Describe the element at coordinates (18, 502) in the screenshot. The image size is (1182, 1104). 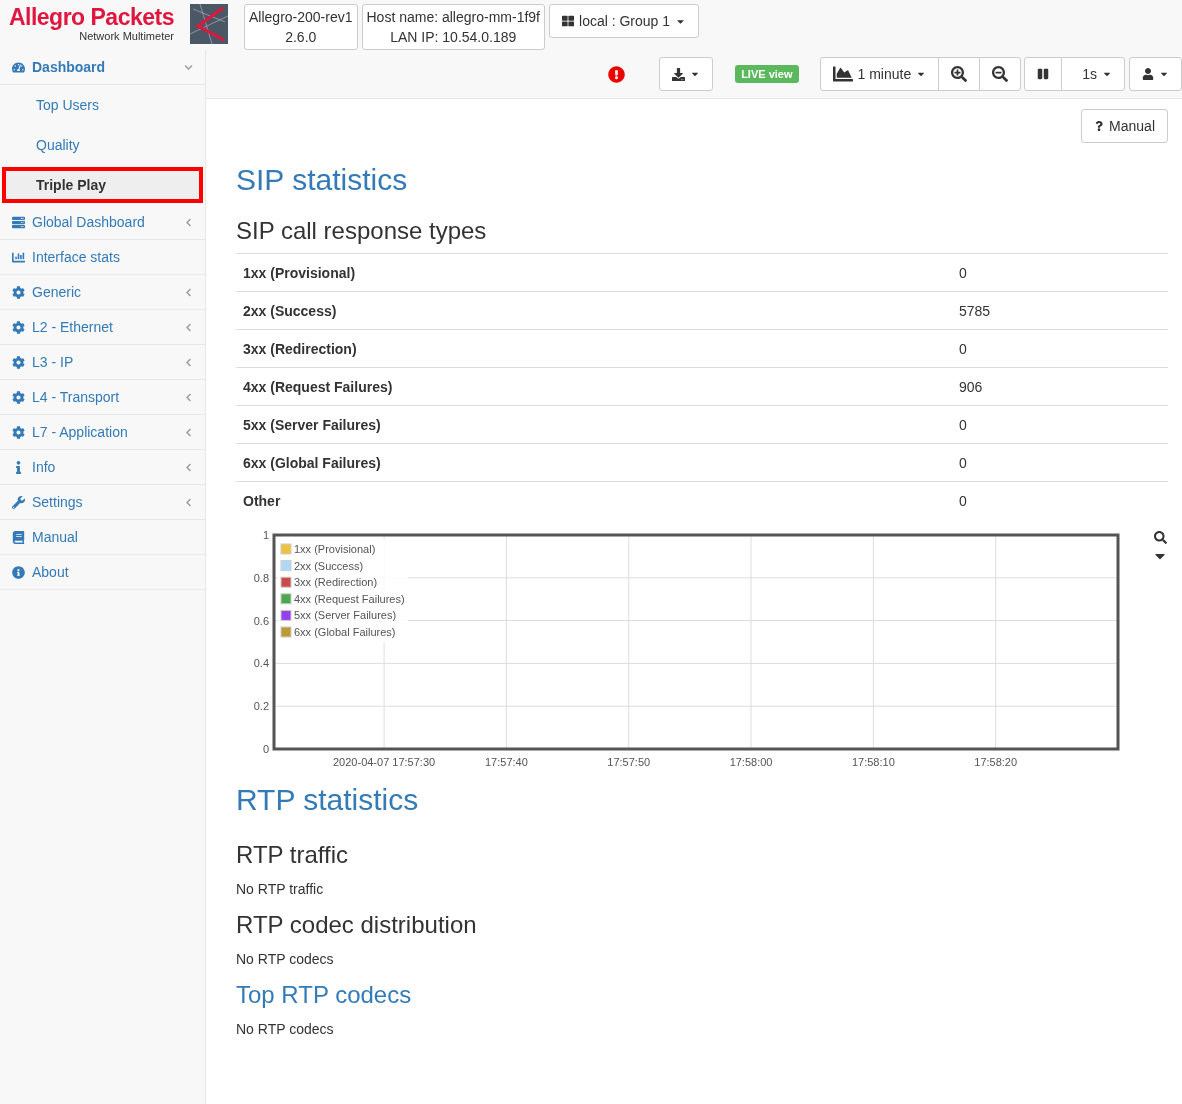
I see `wrench-icon` at that location.